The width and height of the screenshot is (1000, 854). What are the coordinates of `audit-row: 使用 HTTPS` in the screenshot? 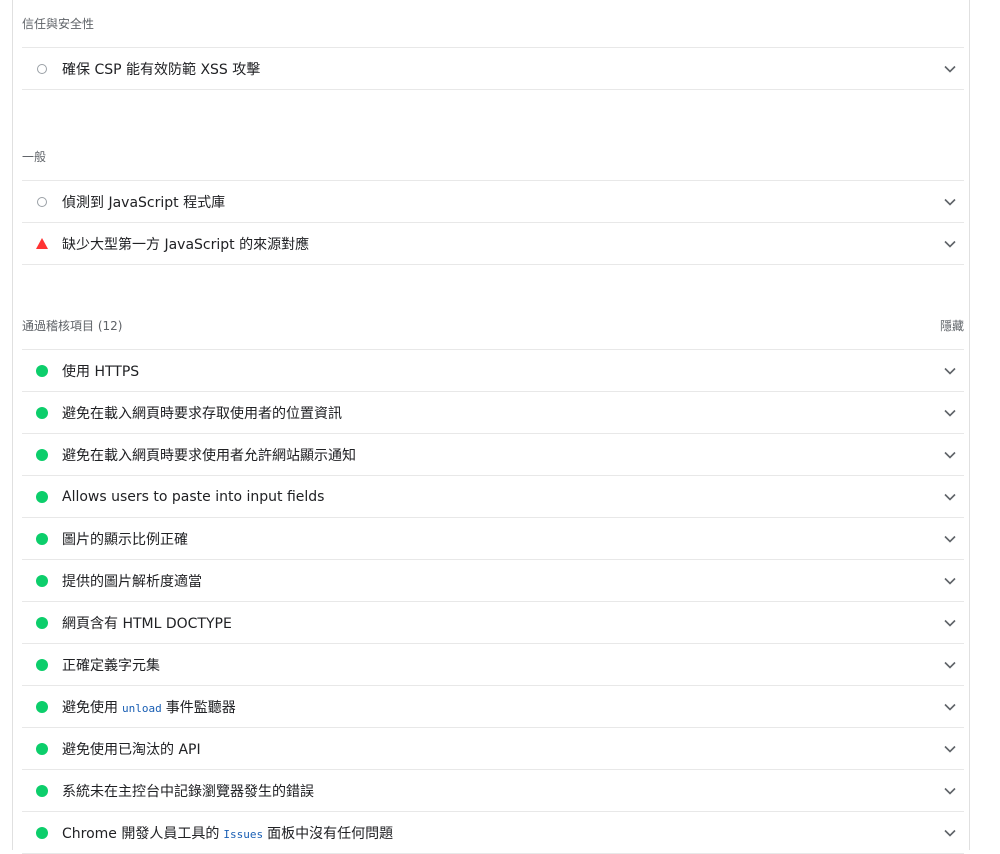 It's located at (493, 371).